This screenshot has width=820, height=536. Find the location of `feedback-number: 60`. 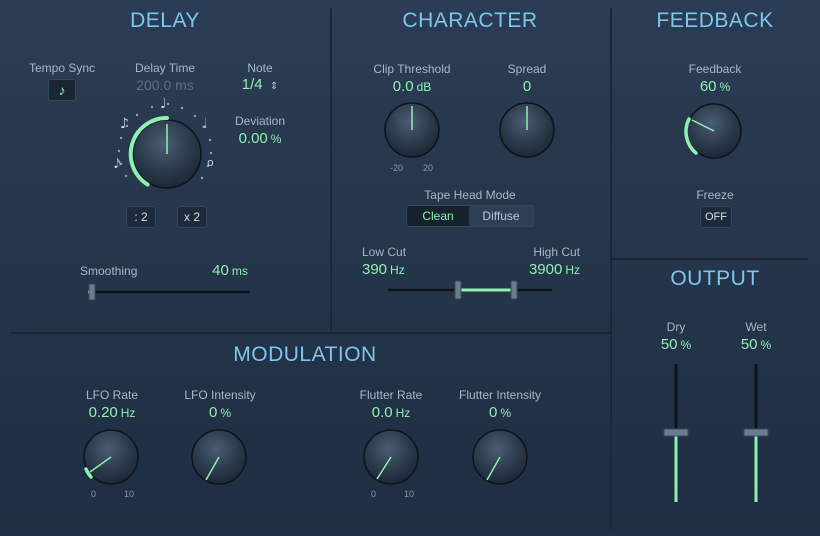

feedback-number: 60 is located at coordinates (708, 86).